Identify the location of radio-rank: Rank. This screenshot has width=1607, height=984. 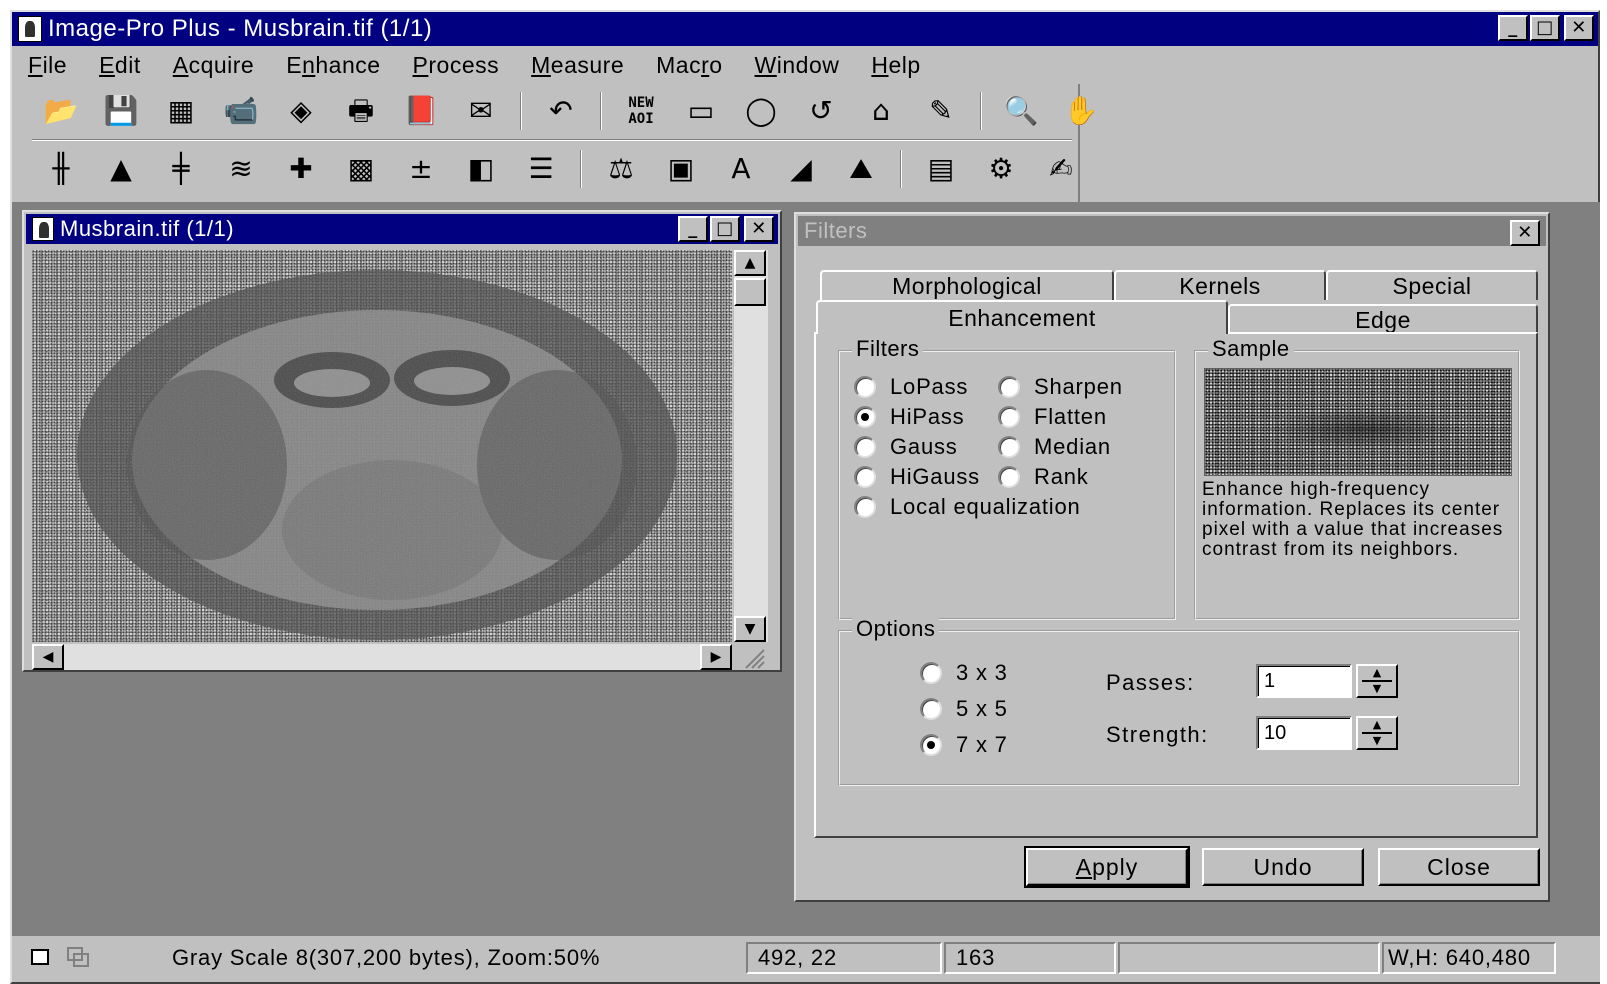
(1043, 477).